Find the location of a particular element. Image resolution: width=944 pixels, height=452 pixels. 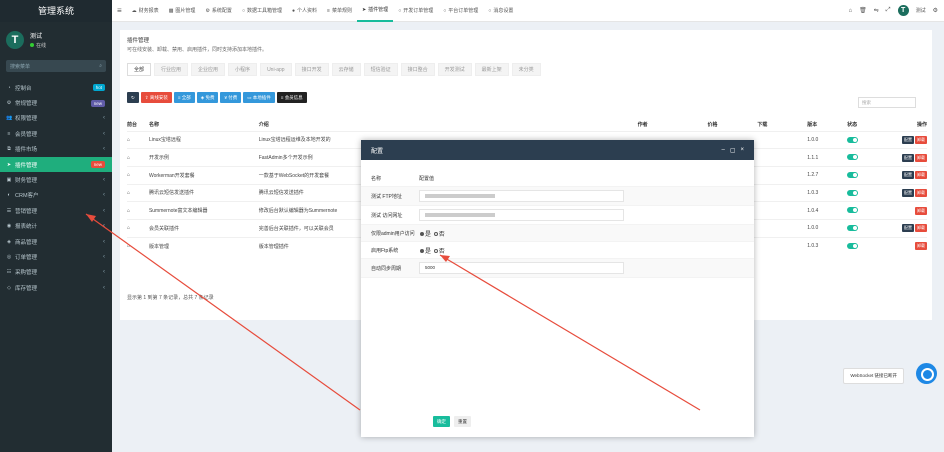

tab-8: 接口整合 is located at coordinates (417, 69).